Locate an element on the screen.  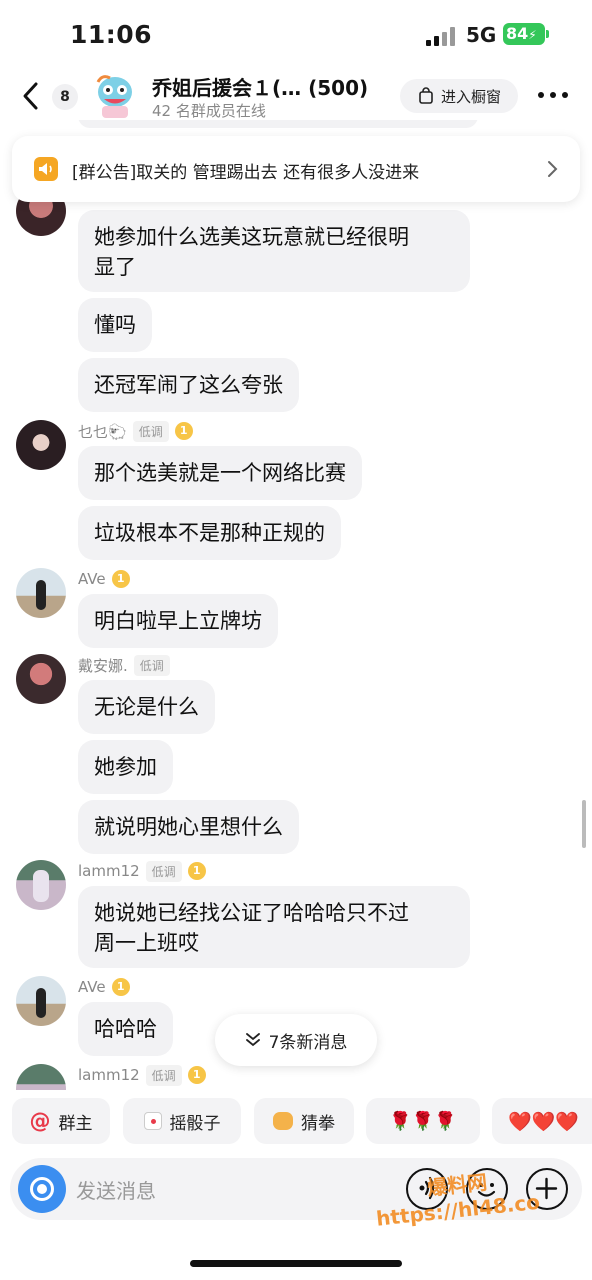
chip-label: 摇骰子 is located at coordinates (195, 1123).